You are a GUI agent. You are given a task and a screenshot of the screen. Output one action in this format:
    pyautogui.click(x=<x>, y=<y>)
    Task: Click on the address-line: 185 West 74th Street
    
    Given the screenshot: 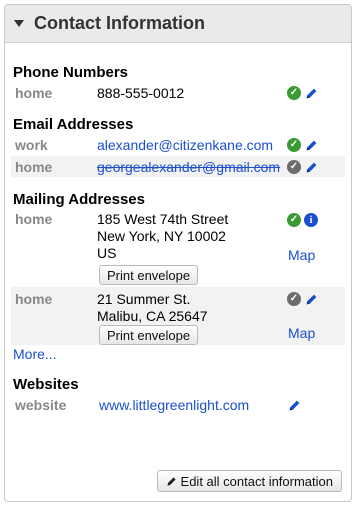 What is the action you would take?
    pyautogui.click(x=163, y=219)
    